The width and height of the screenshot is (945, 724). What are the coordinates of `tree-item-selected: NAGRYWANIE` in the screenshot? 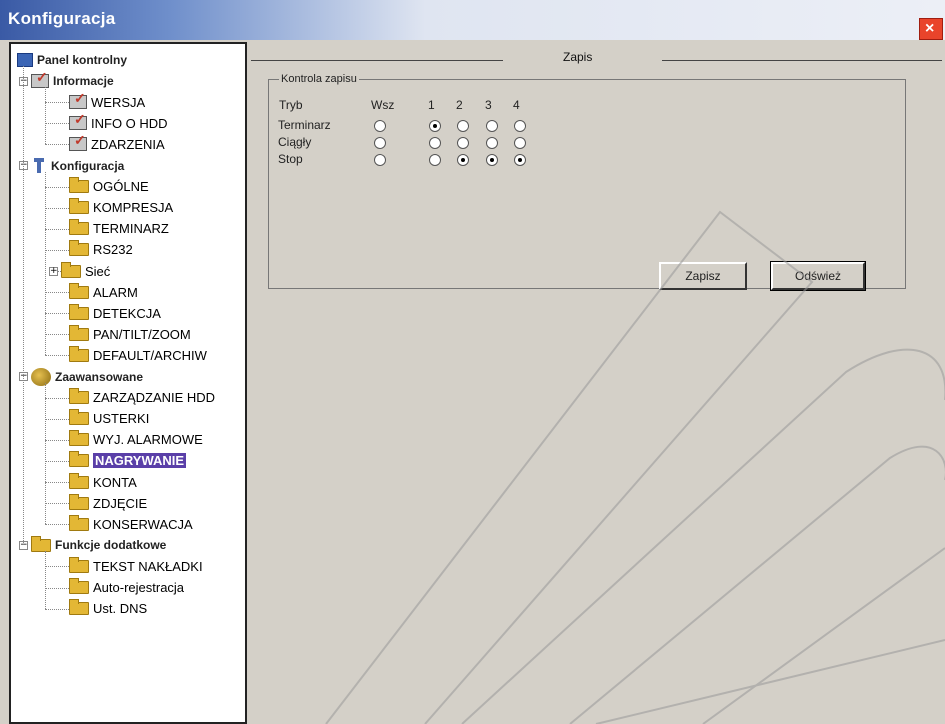 It's located at (128, 461).